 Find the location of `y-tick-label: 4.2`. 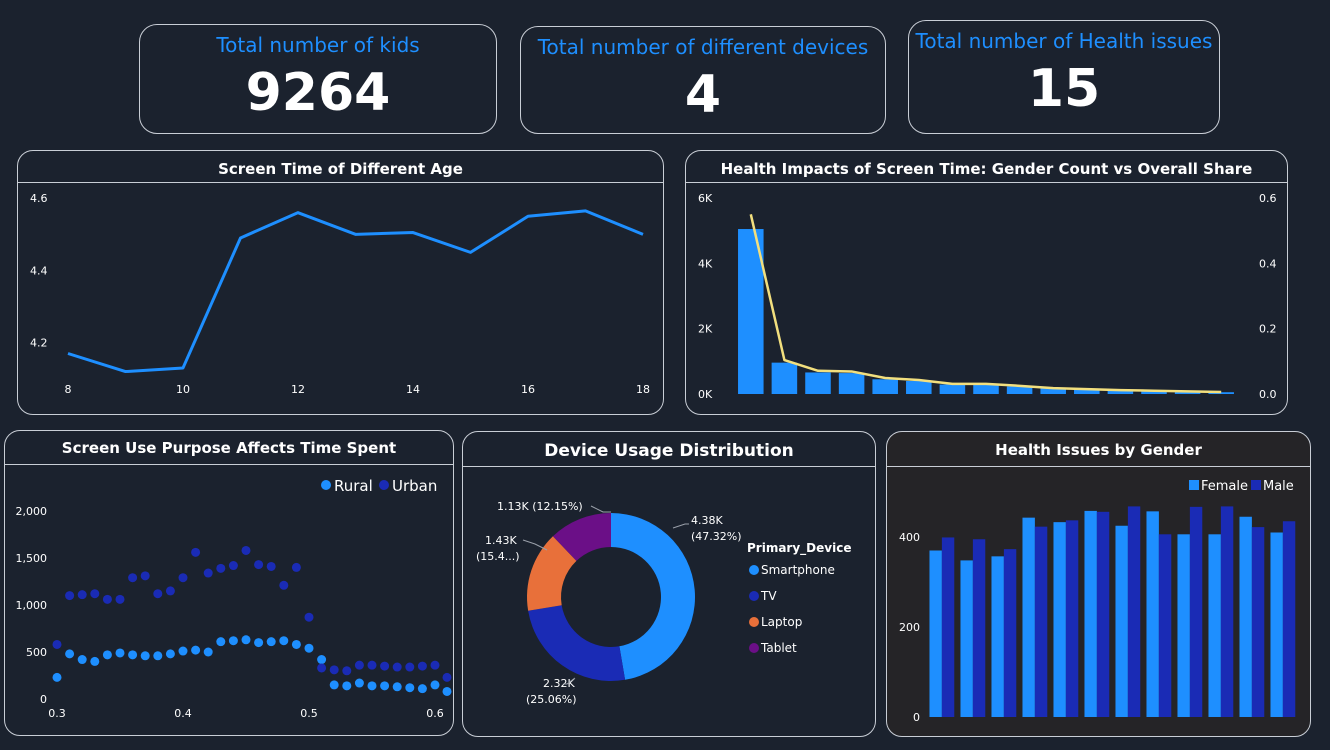

y-tick-label: 4.2 is located at coordinates (39, 343).